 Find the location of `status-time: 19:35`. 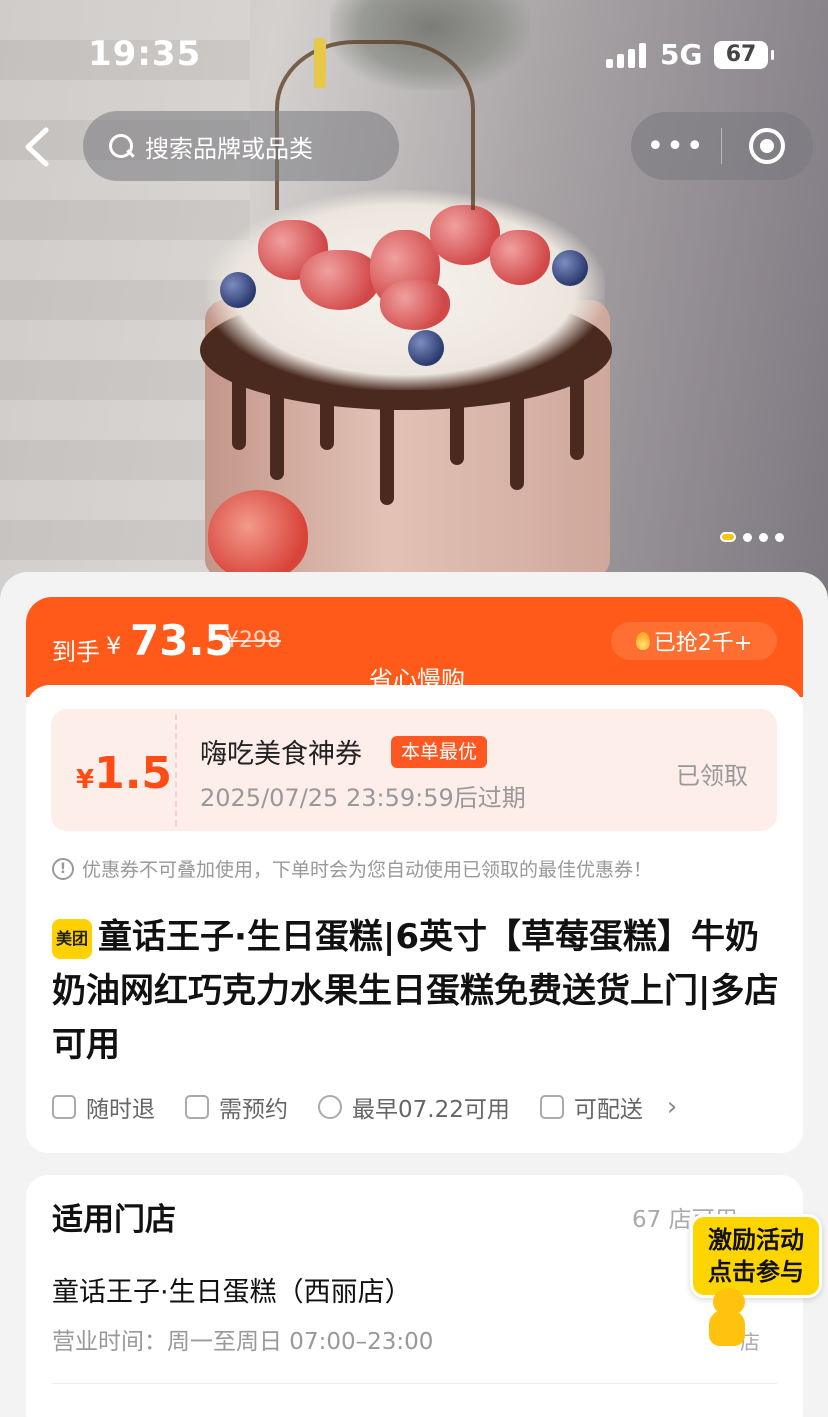

status-time: 19:35 is located at coordinates (145, 54).